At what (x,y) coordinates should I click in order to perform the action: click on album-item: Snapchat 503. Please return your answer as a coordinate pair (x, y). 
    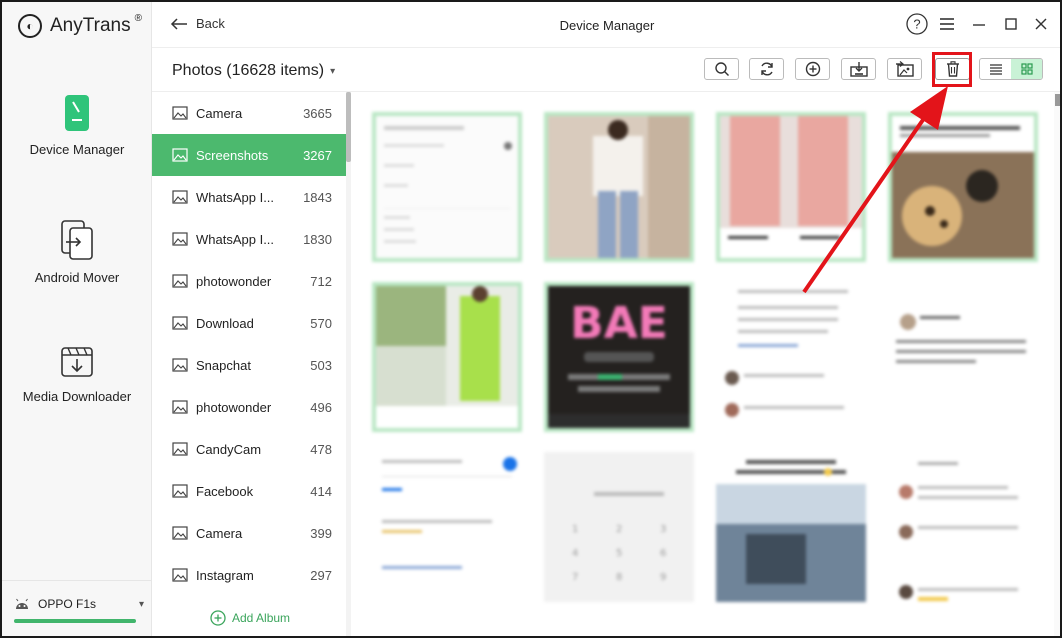
    Looking at the image, I should click on (249, 365).